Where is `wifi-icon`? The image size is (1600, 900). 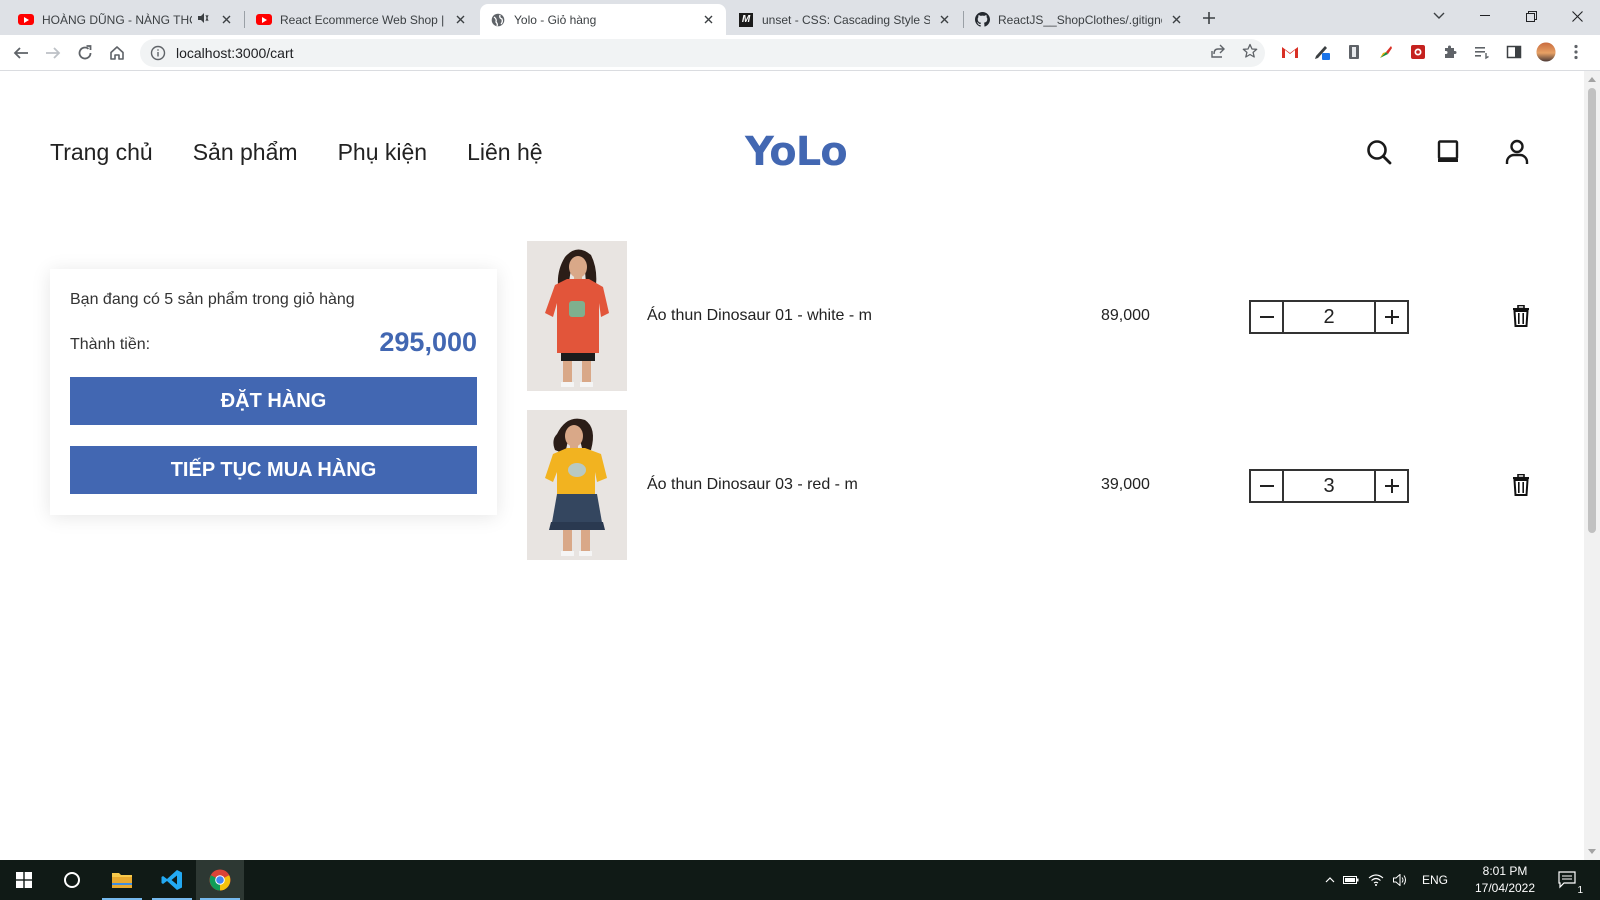
wifi-icon is located at coordinates (1376, 880).